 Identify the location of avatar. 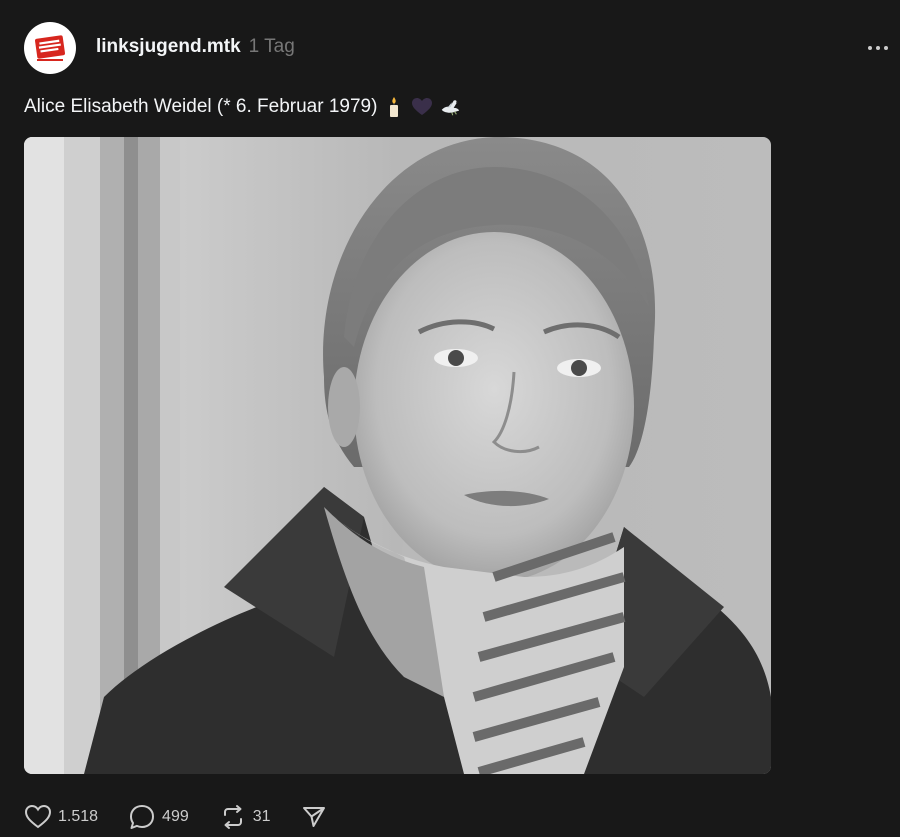
(50, 48).